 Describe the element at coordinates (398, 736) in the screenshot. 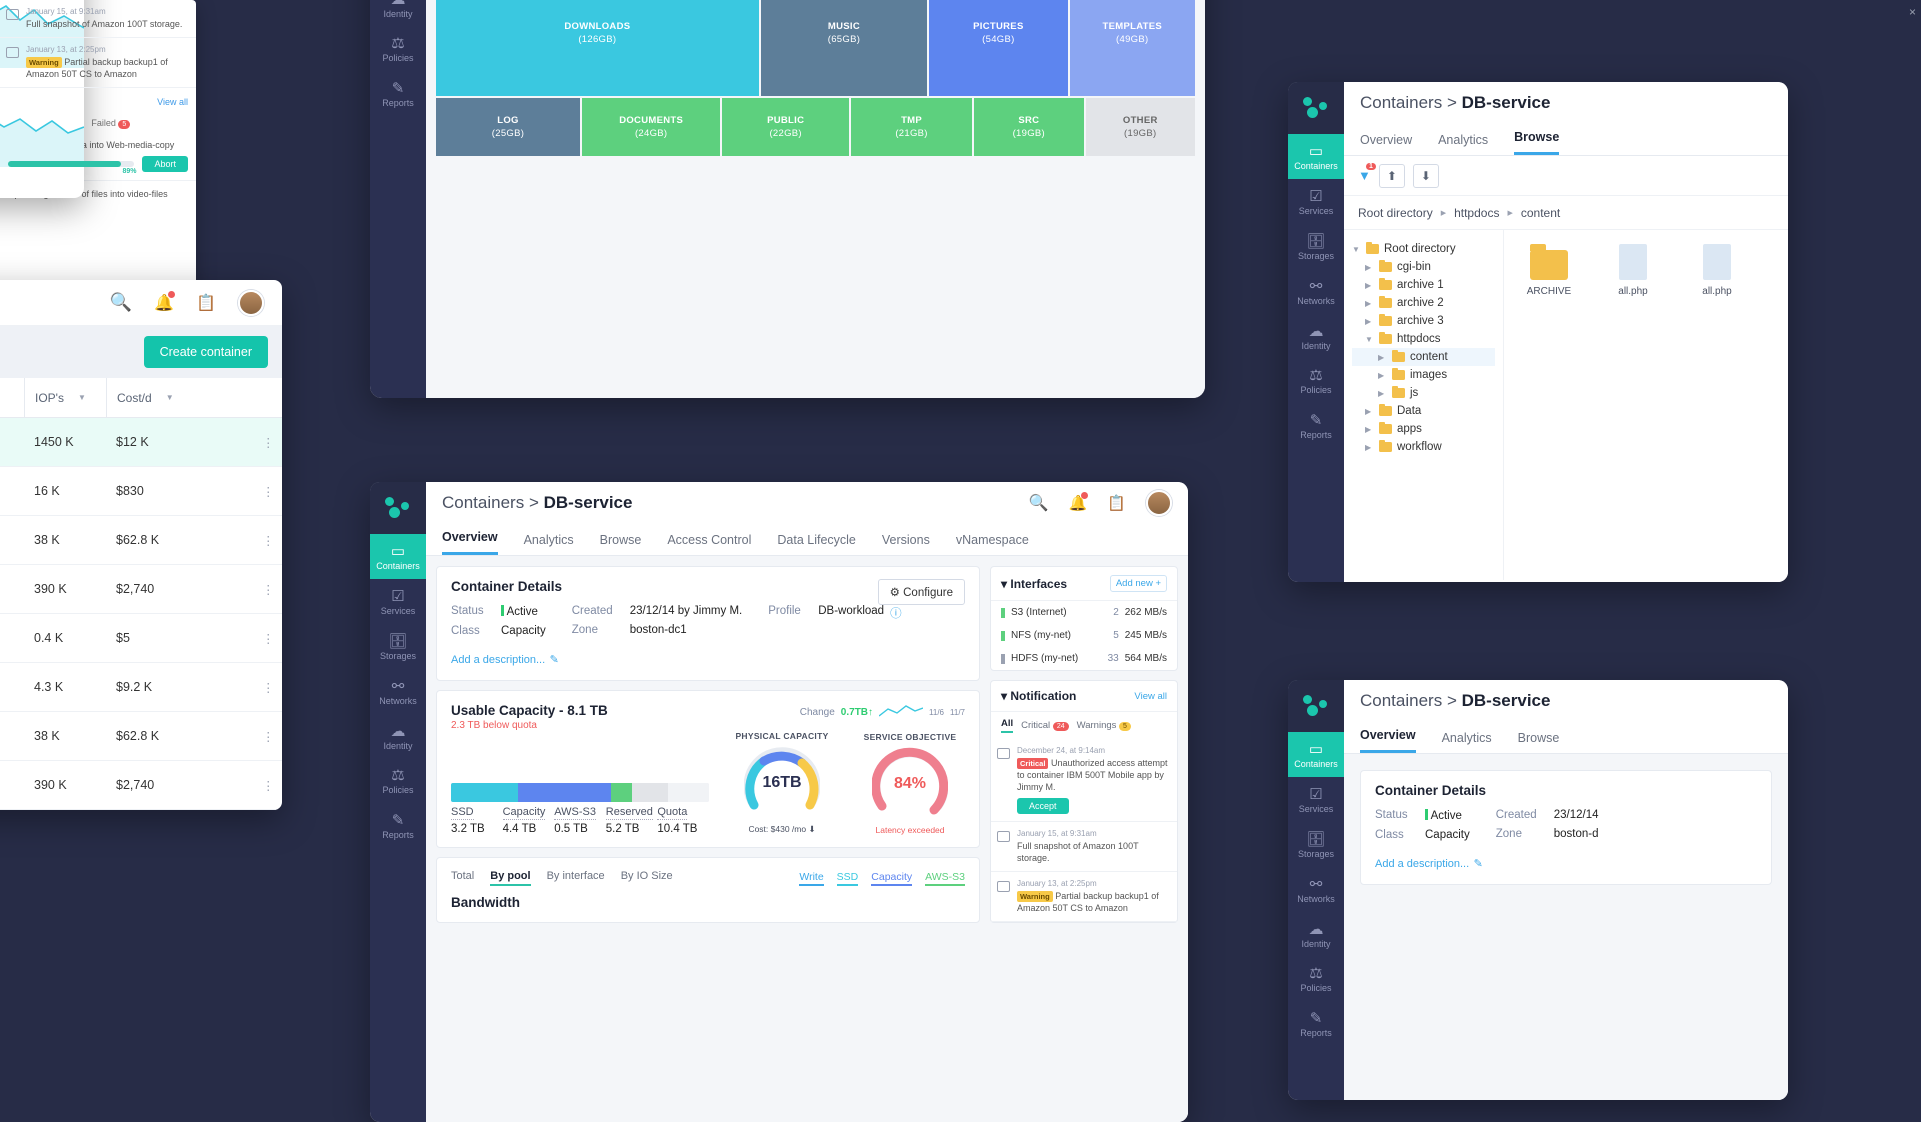

I see `sidebar-item-identity: ☁Identity` at that location.